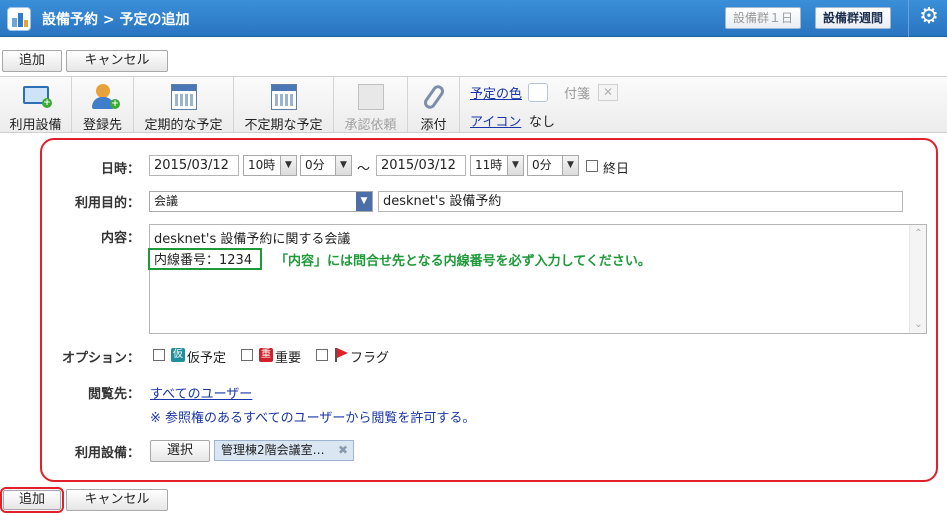  I want to click on toolbar-attach-button: 添付, so click(434, 105).